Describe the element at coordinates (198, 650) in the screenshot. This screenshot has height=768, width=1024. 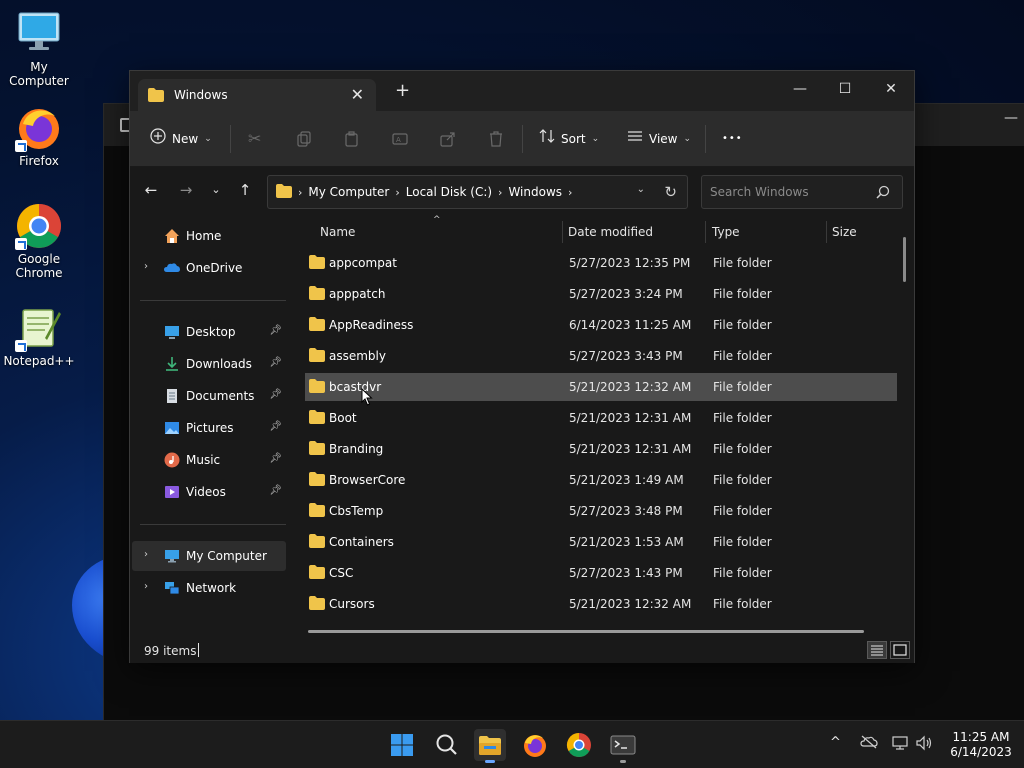
I see `status-divider` at that location.